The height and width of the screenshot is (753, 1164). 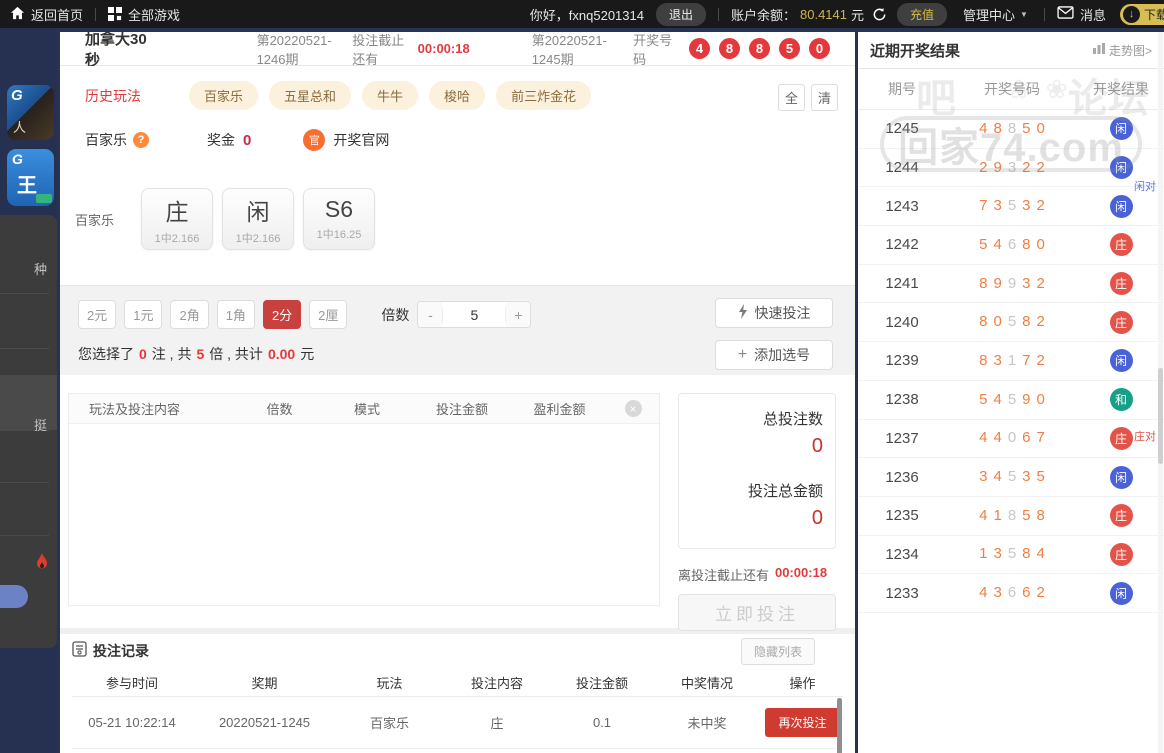 What do you see at coordinates (802, 683) in the screenshot?
I see `record-column-header: 操作` at bounding box center [802, 683].